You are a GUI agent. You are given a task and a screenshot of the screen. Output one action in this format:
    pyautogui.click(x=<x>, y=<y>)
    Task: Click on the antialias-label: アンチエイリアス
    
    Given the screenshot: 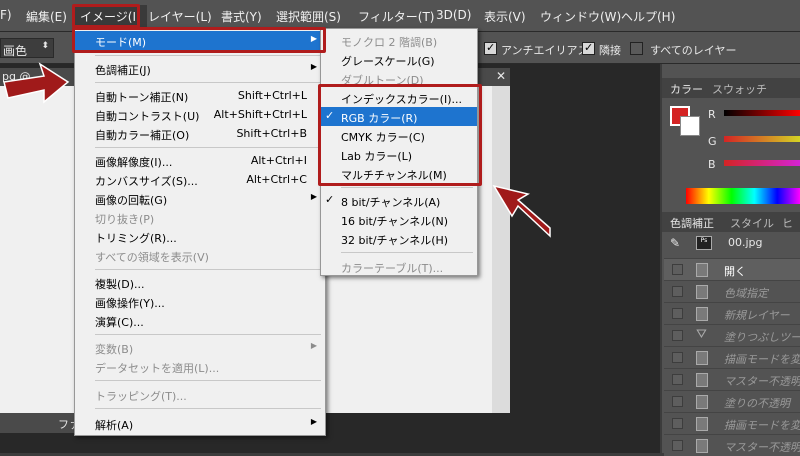 What is the action you would take?
    pyautogui.click(x=545, y=50)
    